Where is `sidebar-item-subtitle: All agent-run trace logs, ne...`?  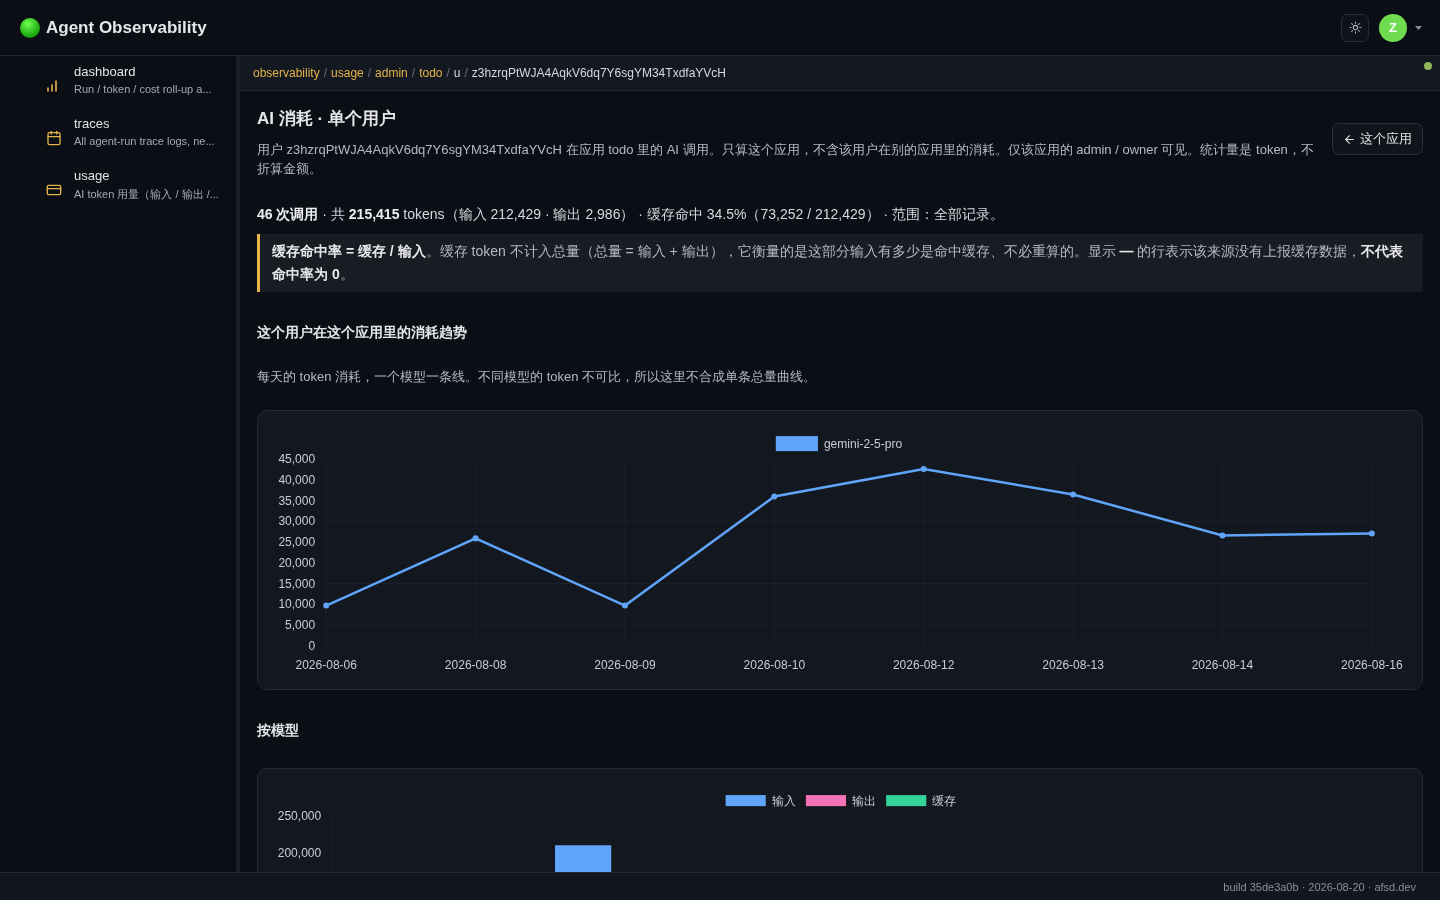
sidebar-item-subtitle: All agent-run trace logs, ne... is located at coordinates (144, 141).